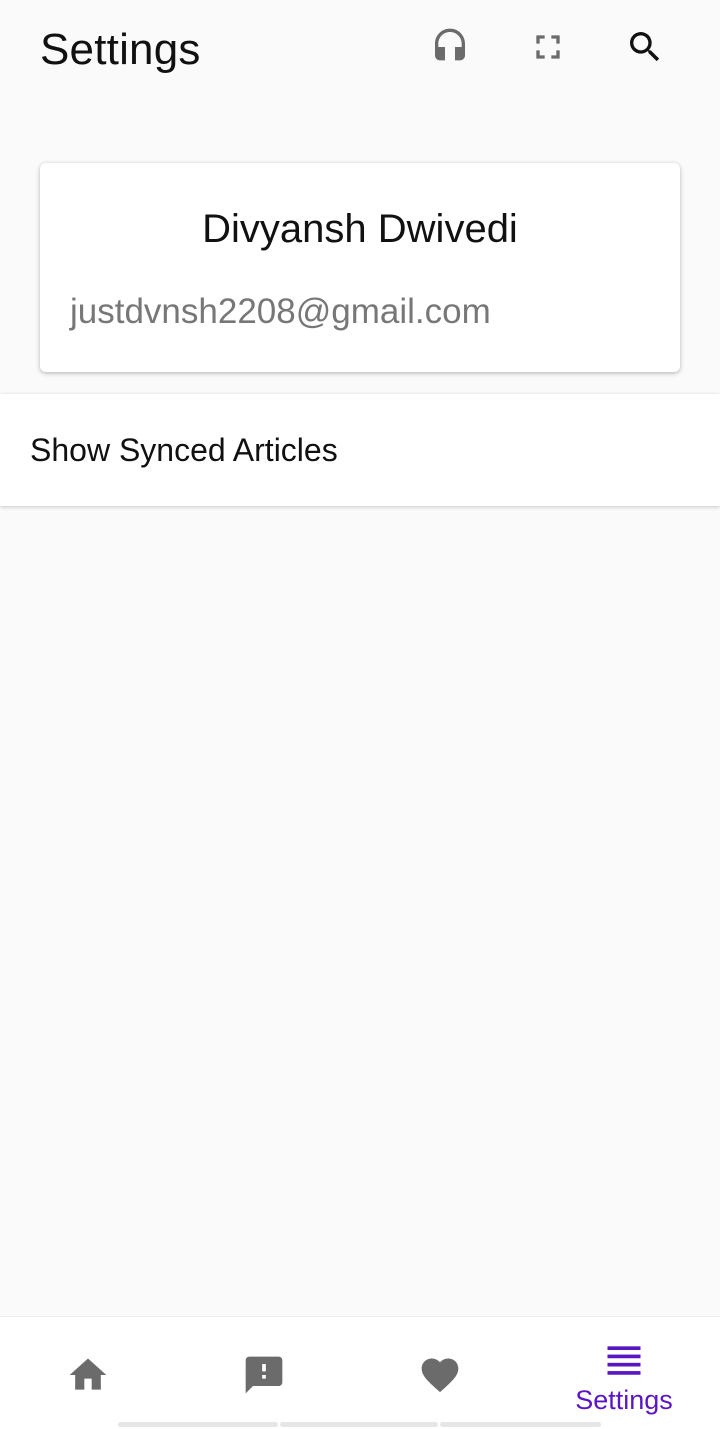 Image resolution: width=720 pixels, height=1429 pixels. Describe the element at coordinates (360, 229) in the screenshot. I see `profile-name: Divyansh Dwivedi` at that location.